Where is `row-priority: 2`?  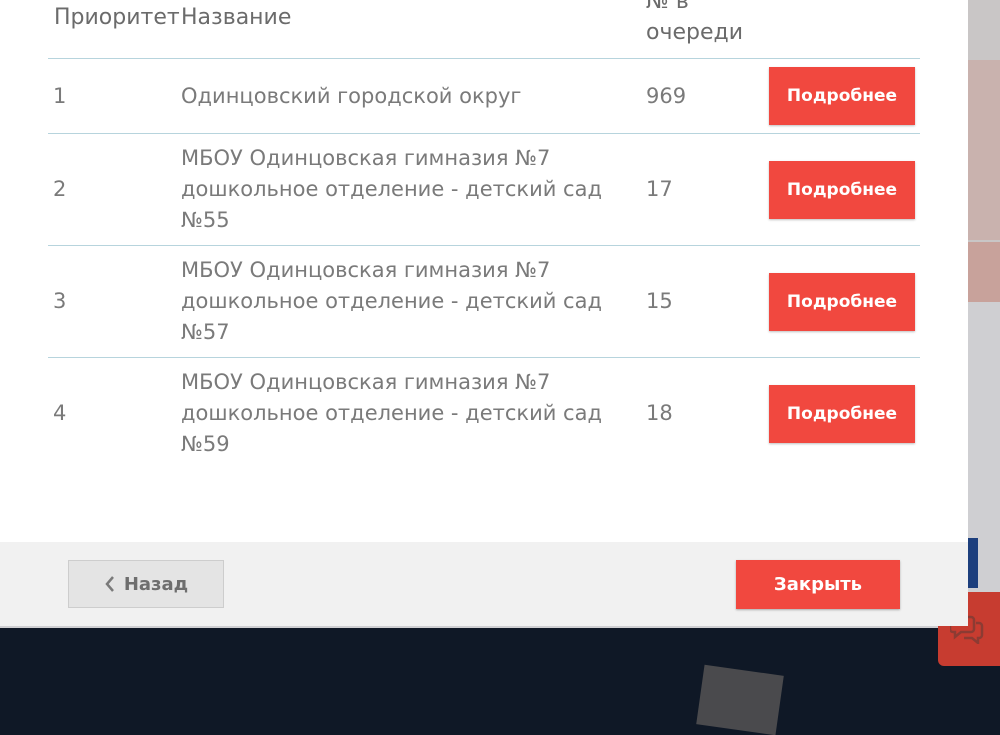
row-priority: 2 is located at coordinates (60, 189).